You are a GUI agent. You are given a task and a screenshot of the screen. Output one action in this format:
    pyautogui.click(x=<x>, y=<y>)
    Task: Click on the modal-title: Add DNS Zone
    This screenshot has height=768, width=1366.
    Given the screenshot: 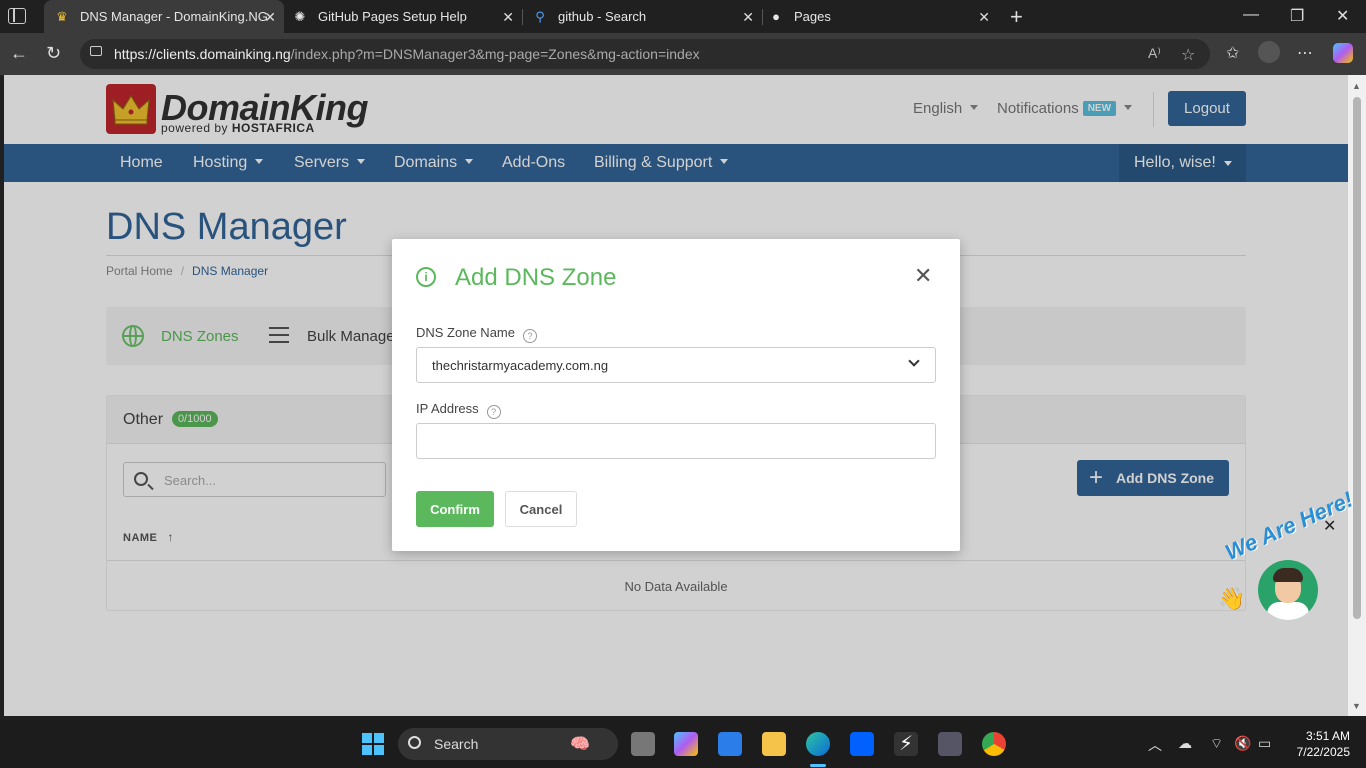 What is the action you would take?
    pyautogui.click(x=536, y=277)
    